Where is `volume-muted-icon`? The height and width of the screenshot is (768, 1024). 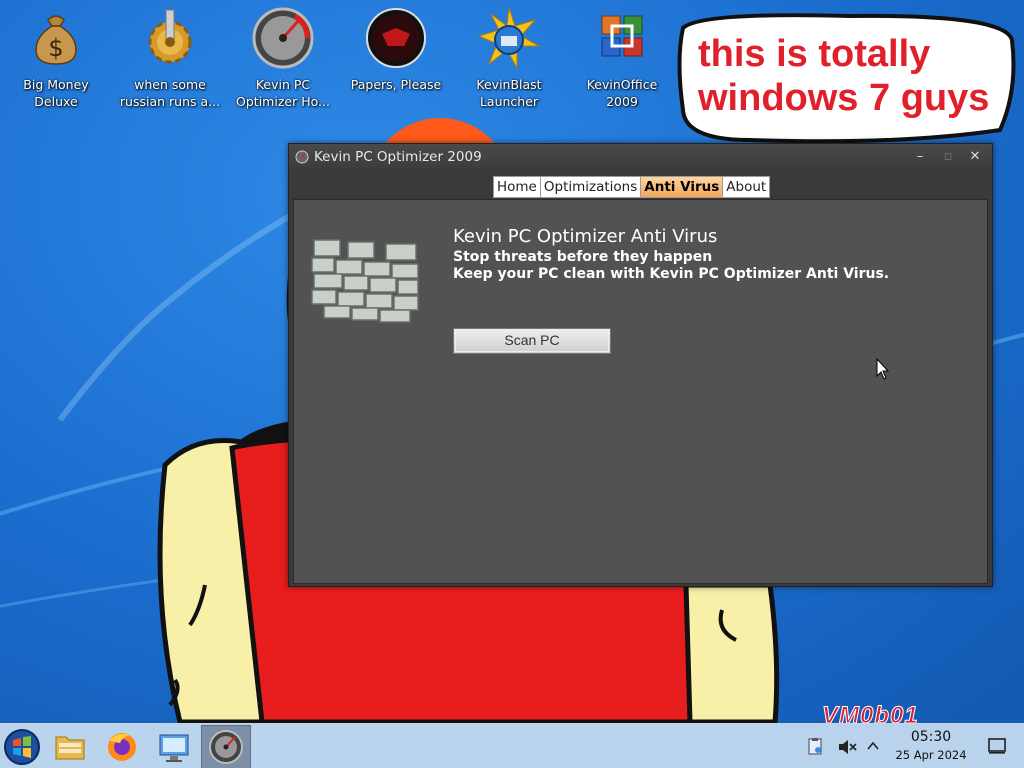
volume-muted-icon is located at coordinates (847, 747).